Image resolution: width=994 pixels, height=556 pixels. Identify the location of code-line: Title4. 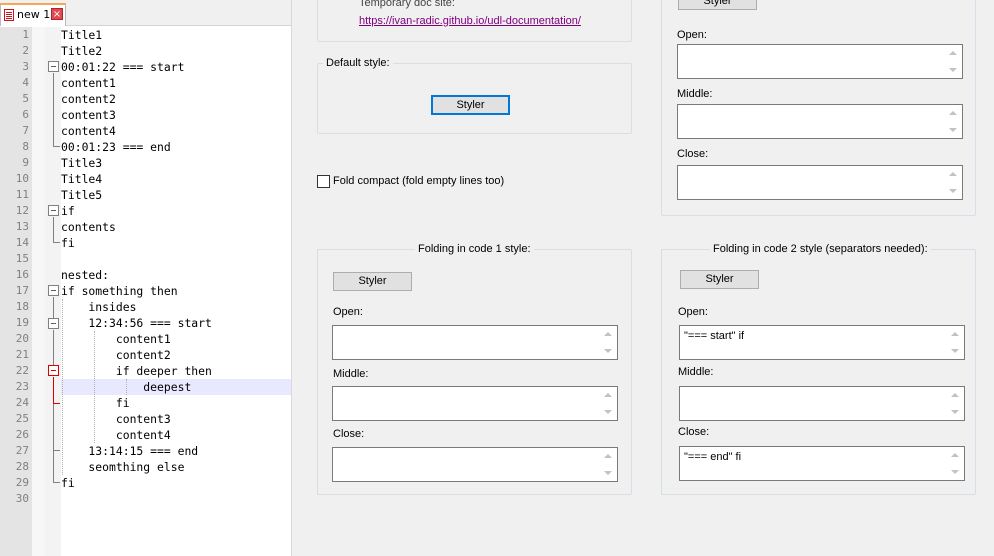
(82, 179).